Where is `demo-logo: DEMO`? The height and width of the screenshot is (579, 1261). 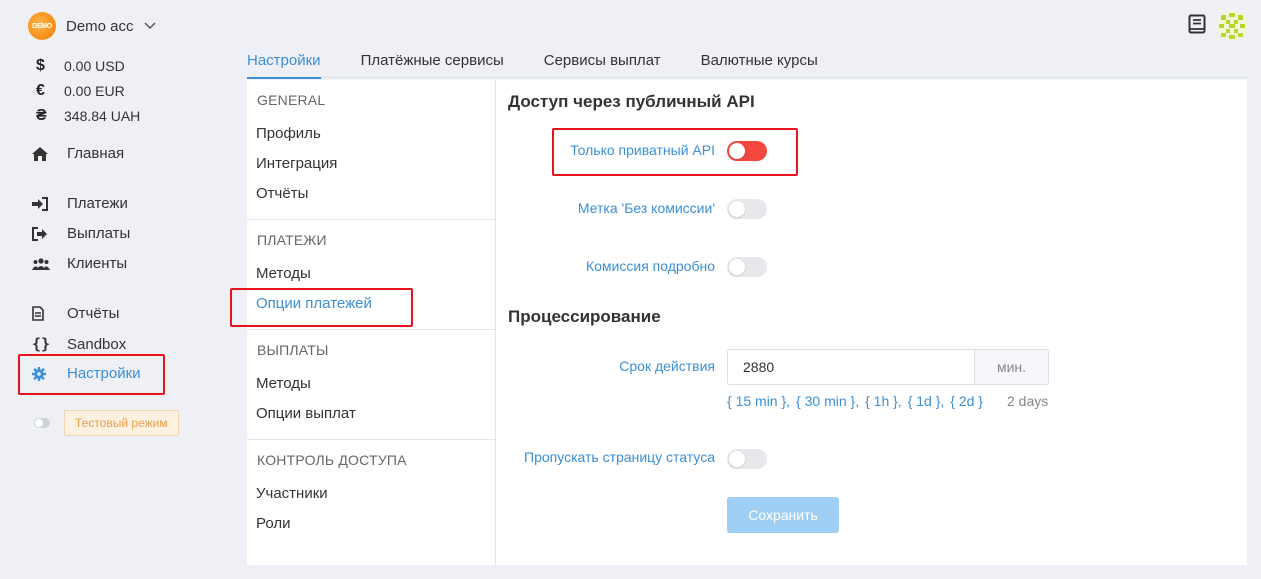
demo-logo: DEMO is located at coordinates (42, 26).